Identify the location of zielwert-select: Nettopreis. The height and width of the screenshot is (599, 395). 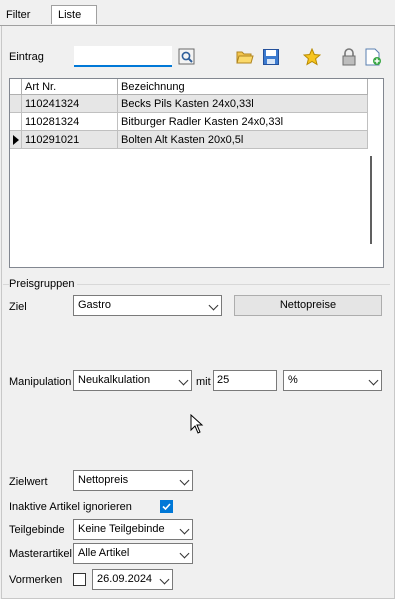
(133, 480).